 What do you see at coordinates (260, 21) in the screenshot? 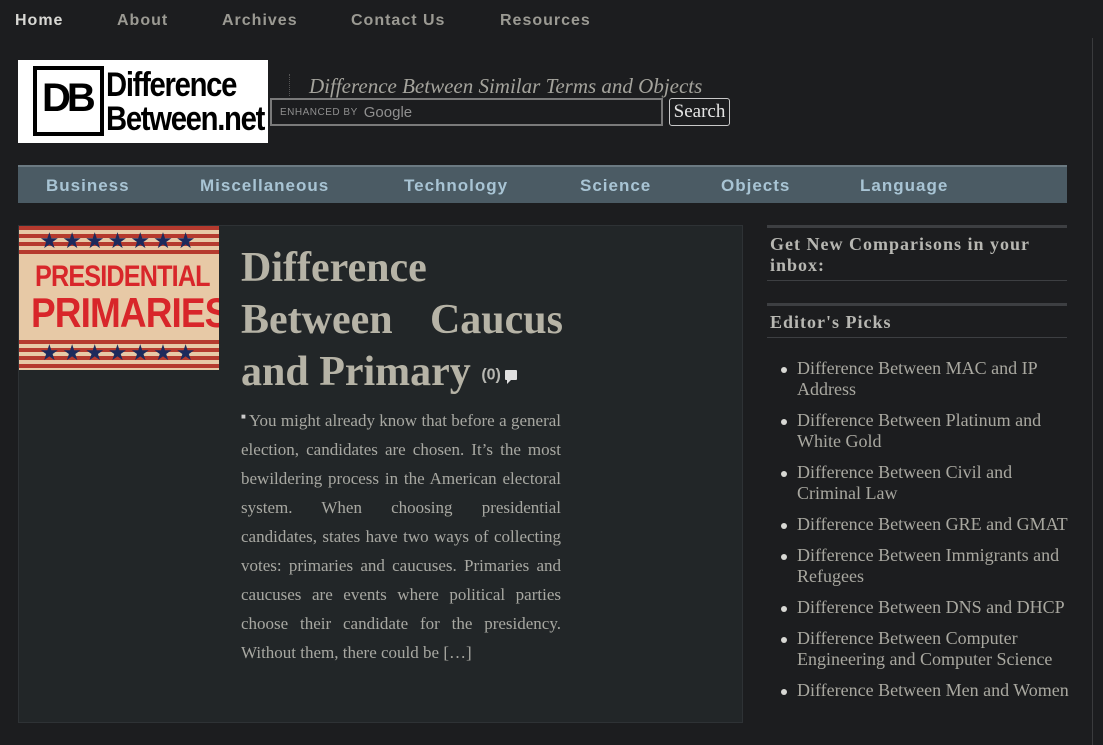
I see `nav-archives: Archives` at bounding box center [260, 21].